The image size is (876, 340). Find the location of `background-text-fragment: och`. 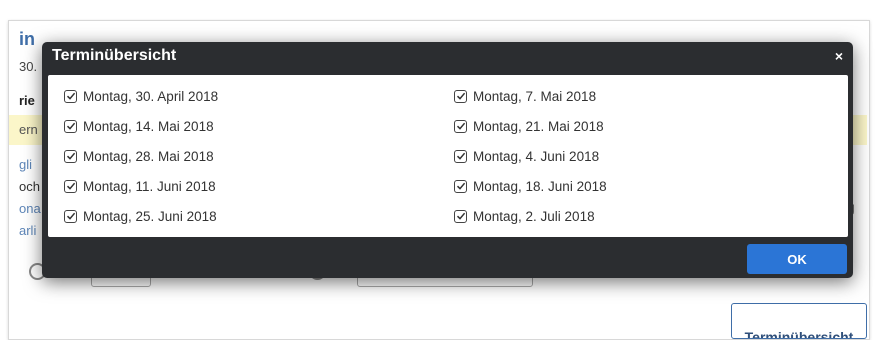

background-text-fragment: och is located at coordinates (29, 186).